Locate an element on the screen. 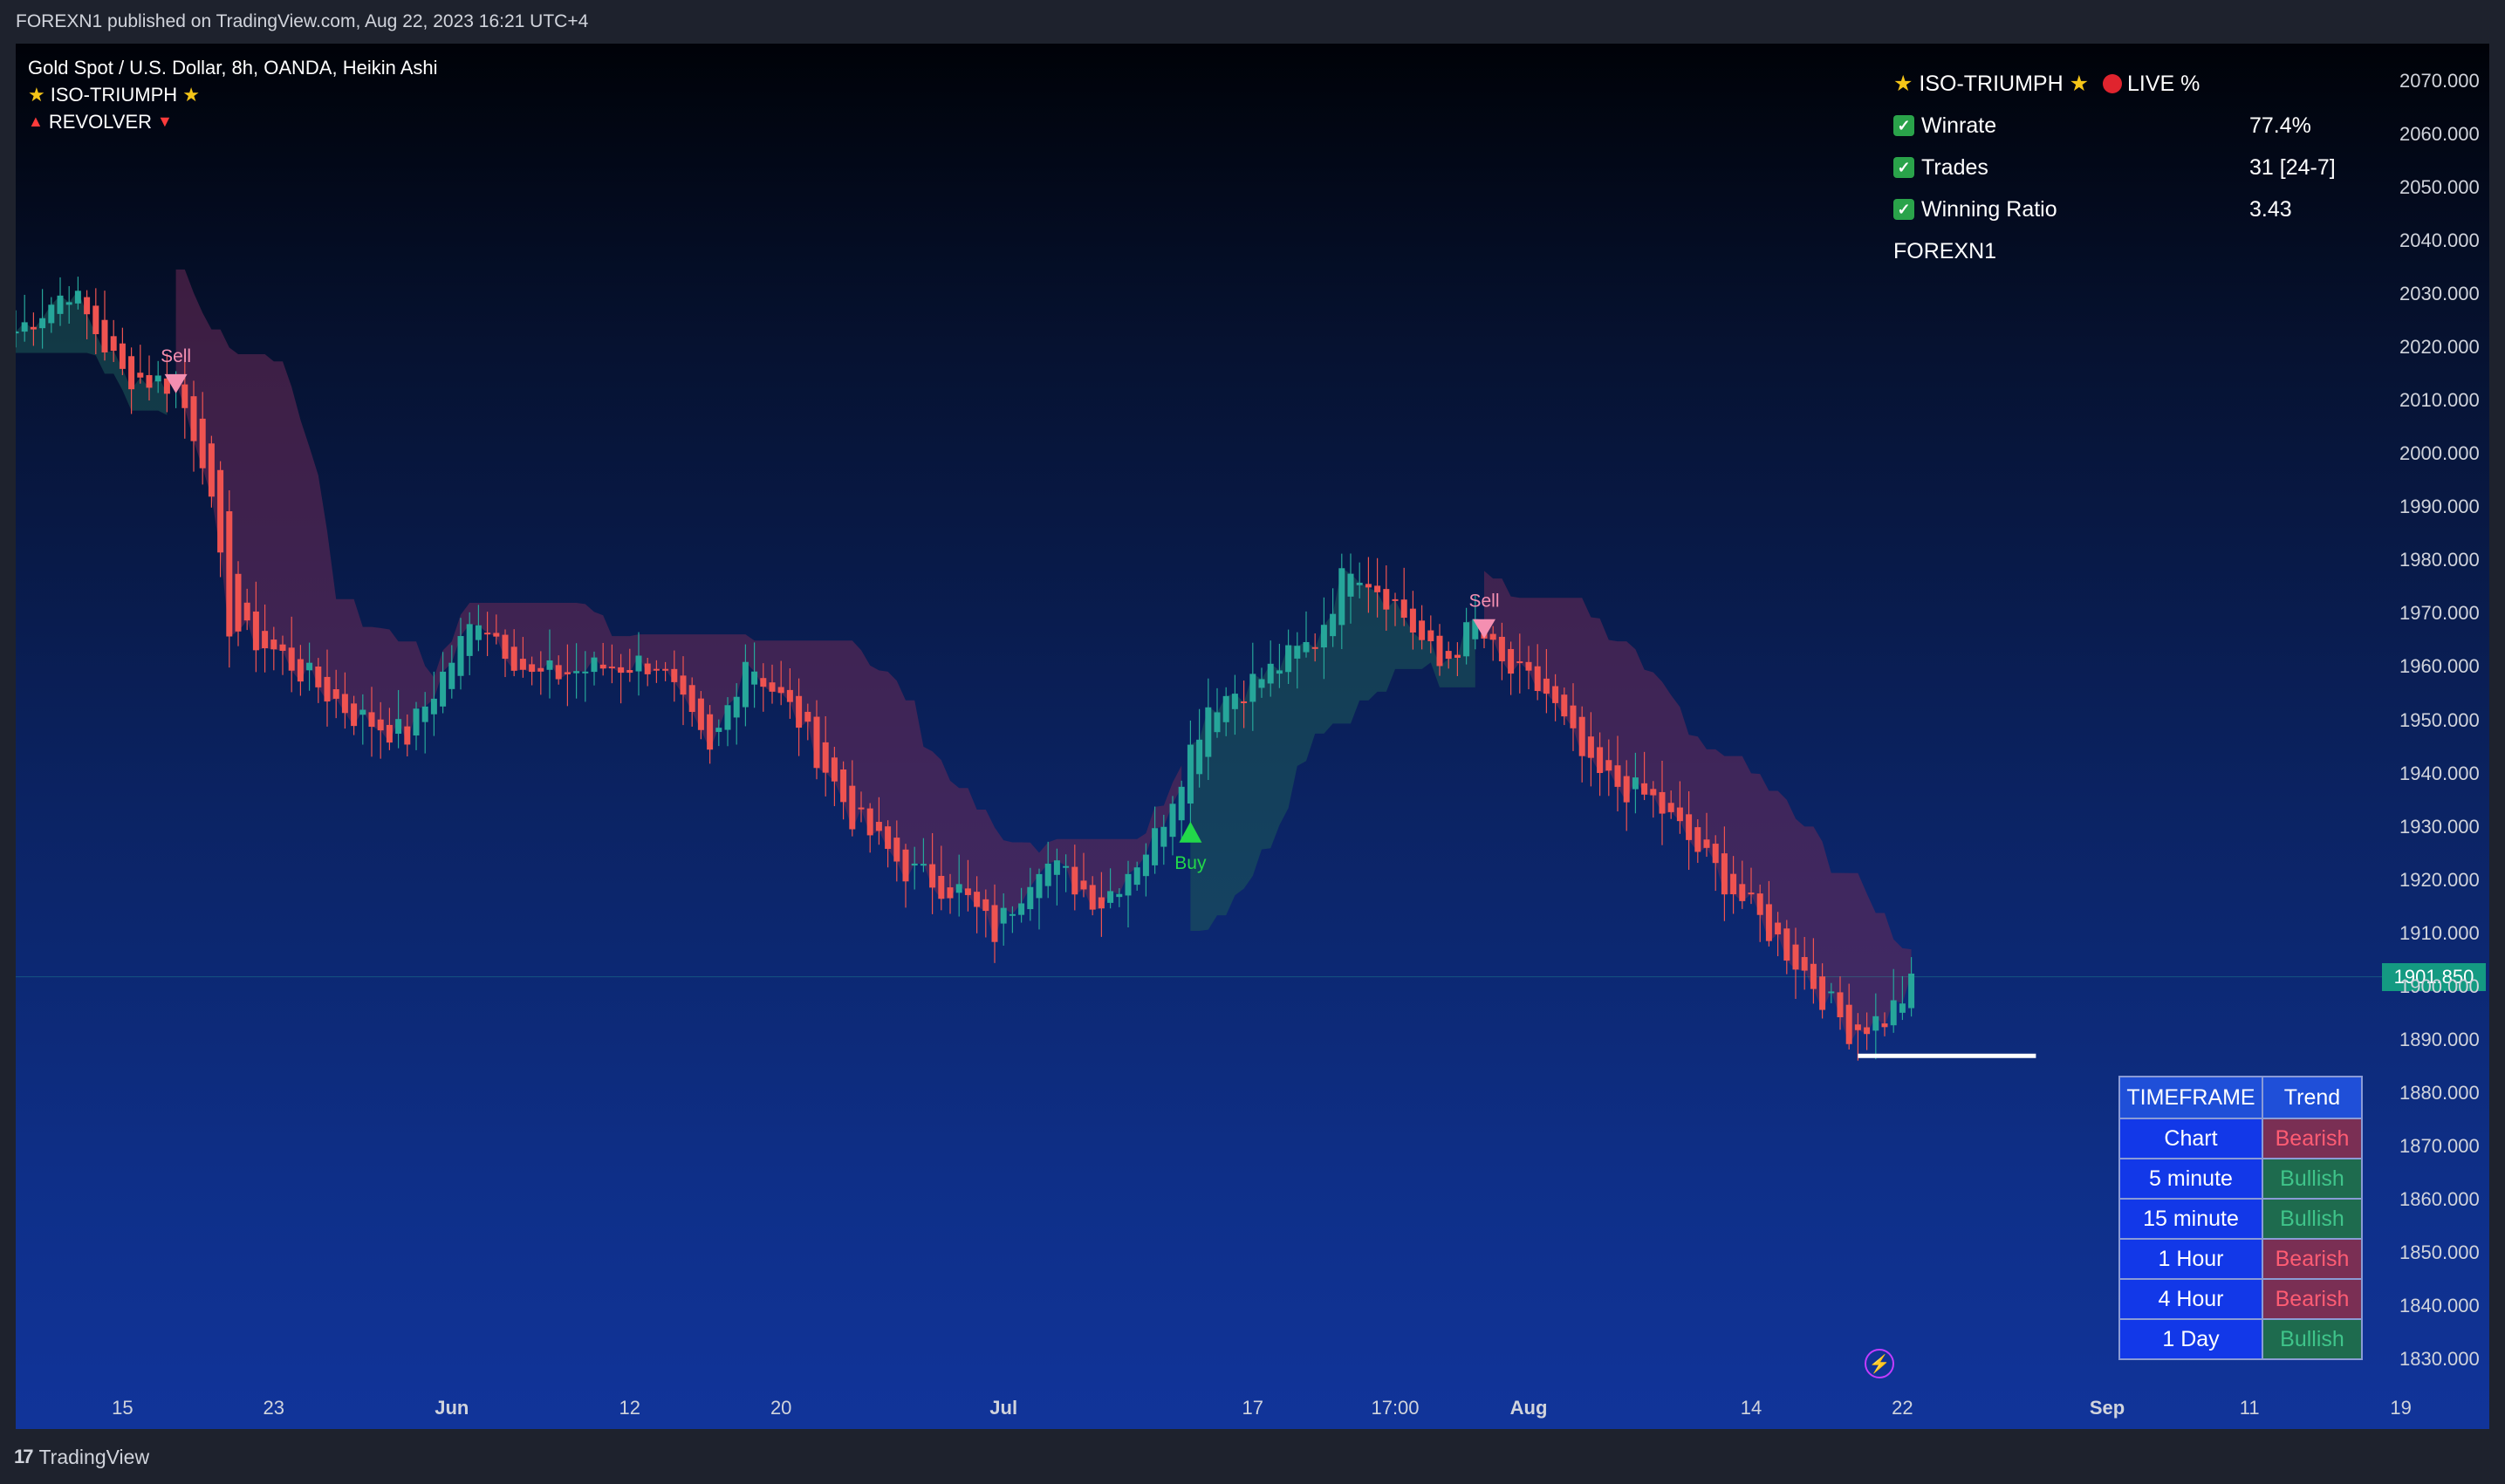  time-tick-label: 15 is located at coordinates (122, 1408).